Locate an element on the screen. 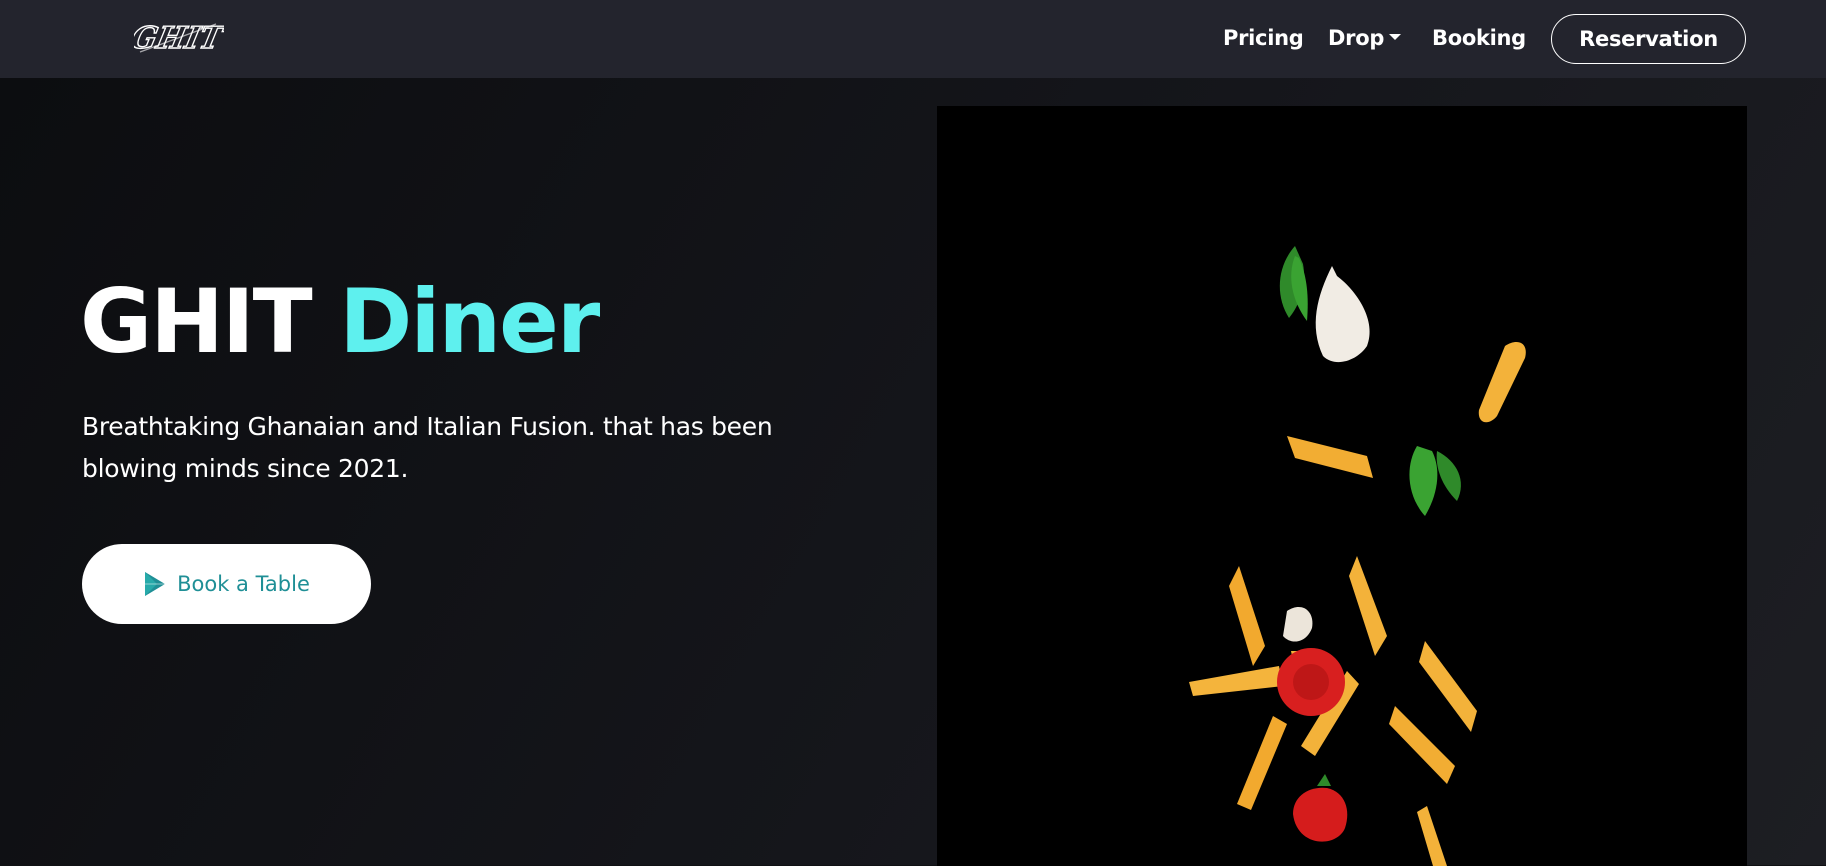  reservation-button-label: Reservation is located at coordinates (1648, 39).